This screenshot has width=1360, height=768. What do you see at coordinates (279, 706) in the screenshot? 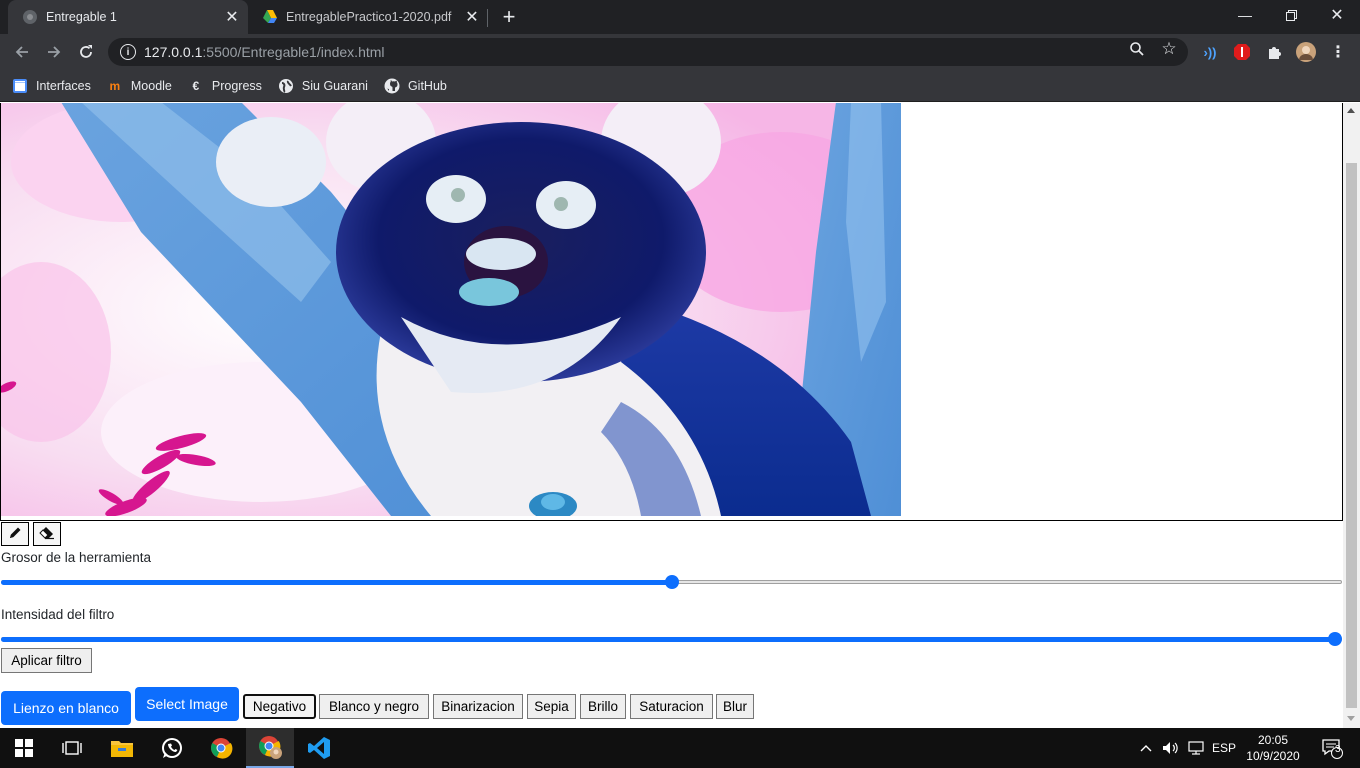
I see `filter-negativo-button: Negativo` at bounding box center [279, 706].